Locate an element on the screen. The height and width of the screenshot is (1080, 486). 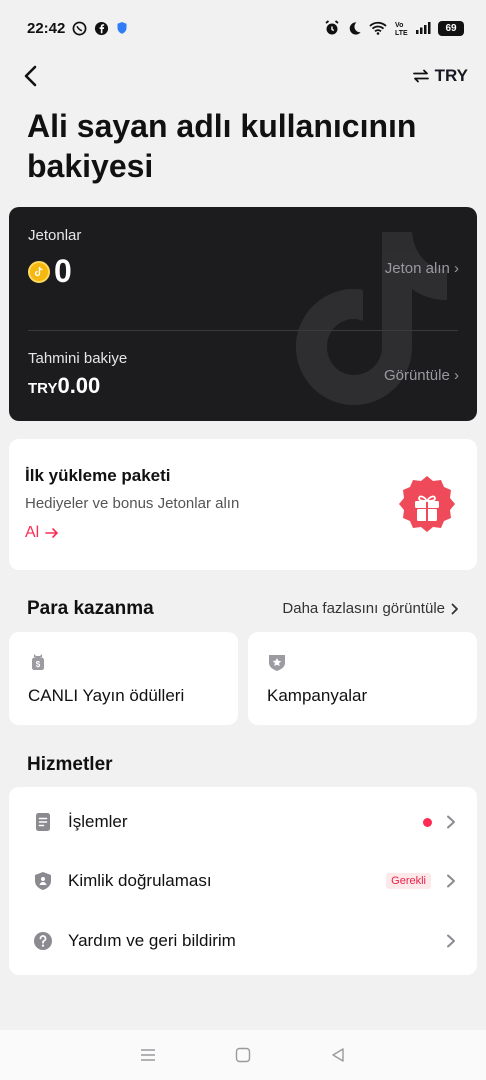
view-balance-link: Görüntüle › is located at coordinates (421, 375).